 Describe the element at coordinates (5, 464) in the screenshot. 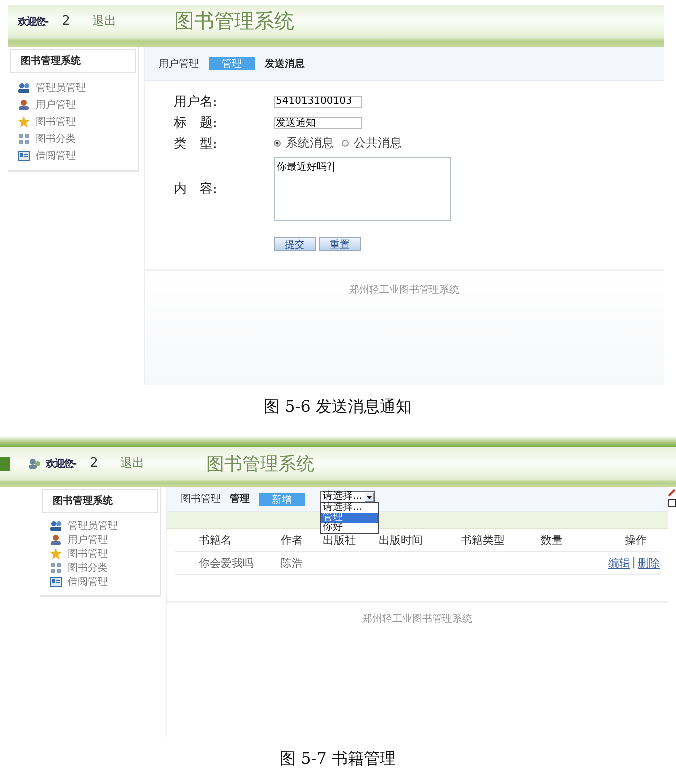

I see `app-icon` at that location.